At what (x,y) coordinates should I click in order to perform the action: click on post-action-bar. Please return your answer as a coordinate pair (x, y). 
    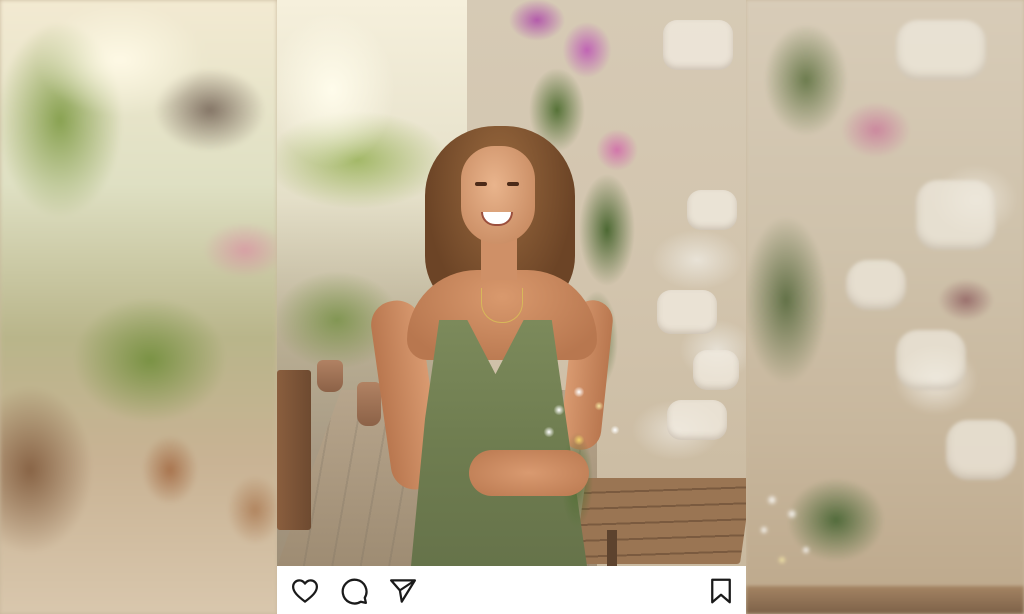
    Looking at the image, I should click on (511, 590).